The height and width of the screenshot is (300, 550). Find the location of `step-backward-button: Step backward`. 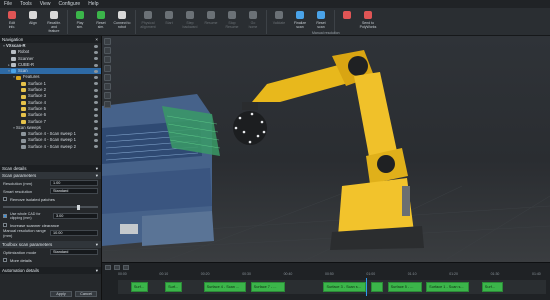

step-backward-button: Step backward is located at coordinates (190, 23).